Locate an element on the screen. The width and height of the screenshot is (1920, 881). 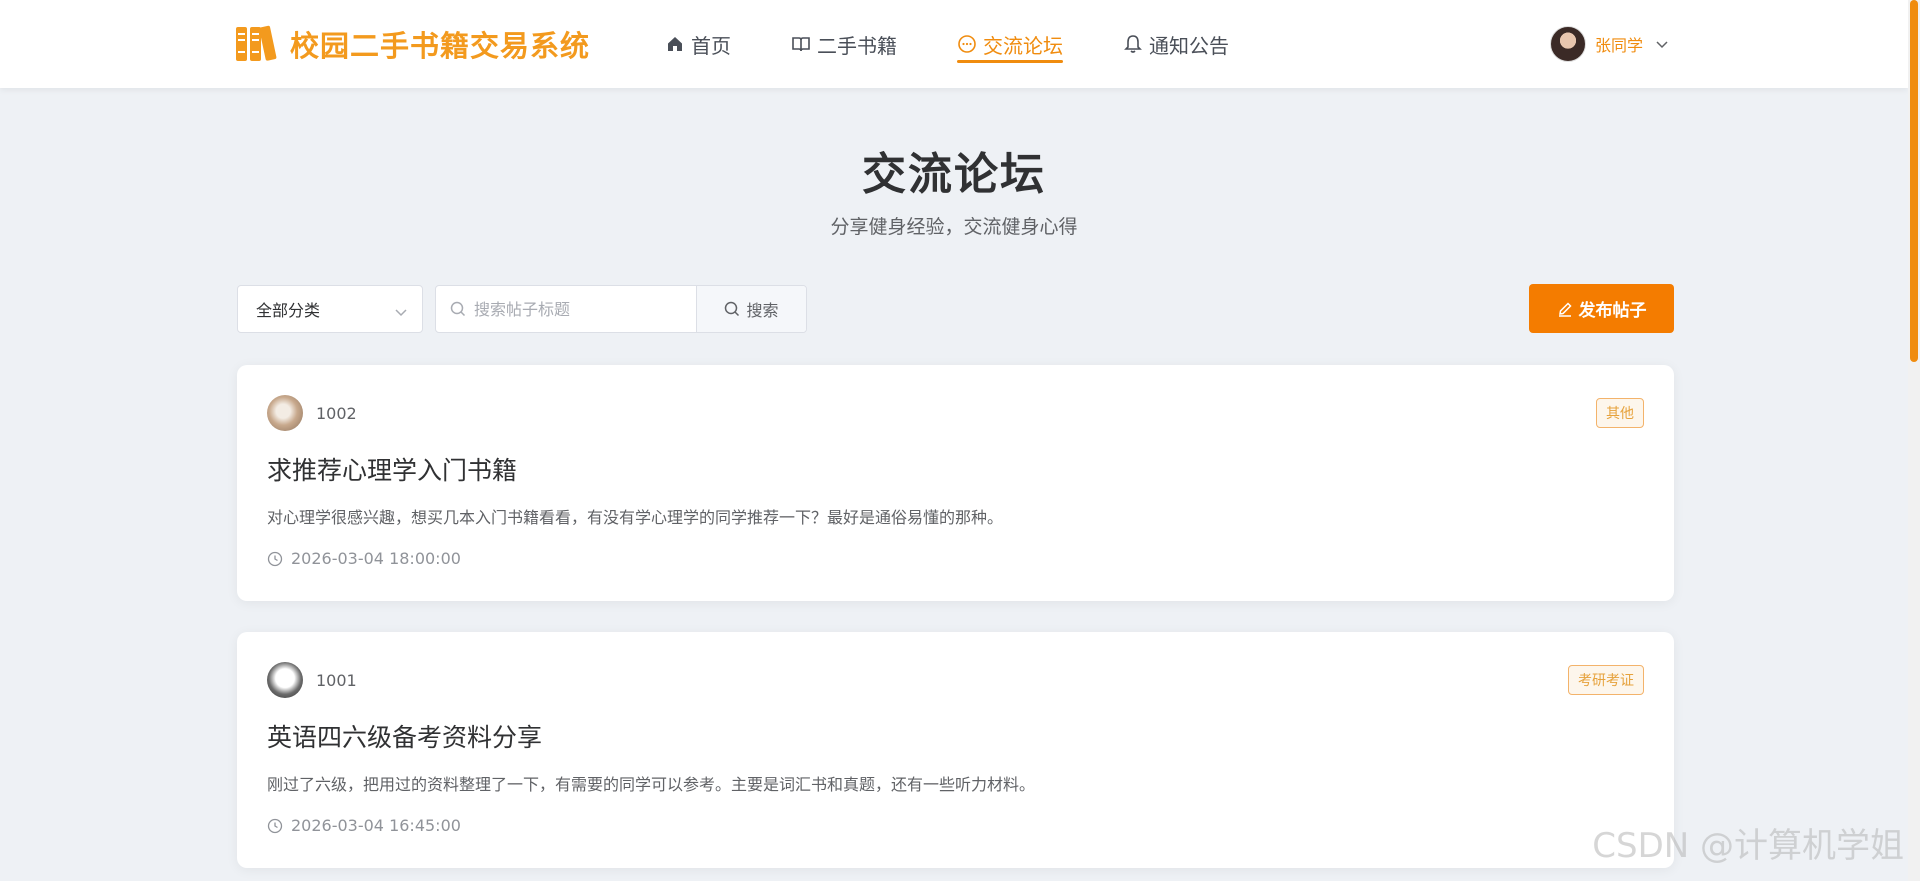
main-nav: 首页 二手书籍 交流论坛 通知公告 is located at coordinates (977, 44).